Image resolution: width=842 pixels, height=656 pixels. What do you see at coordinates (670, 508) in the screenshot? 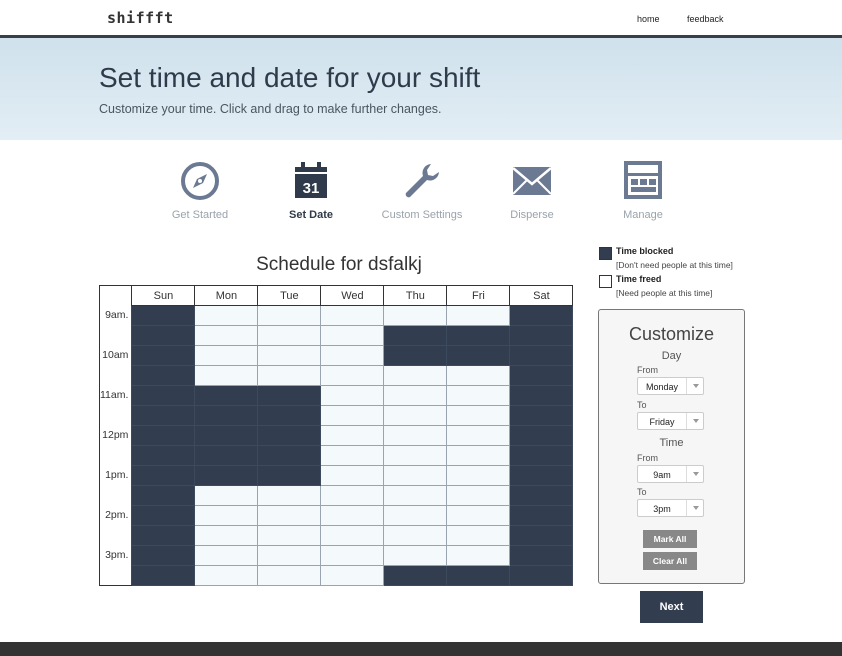
I see `time-to-select: 3pm` at bounding box center [670, 508].